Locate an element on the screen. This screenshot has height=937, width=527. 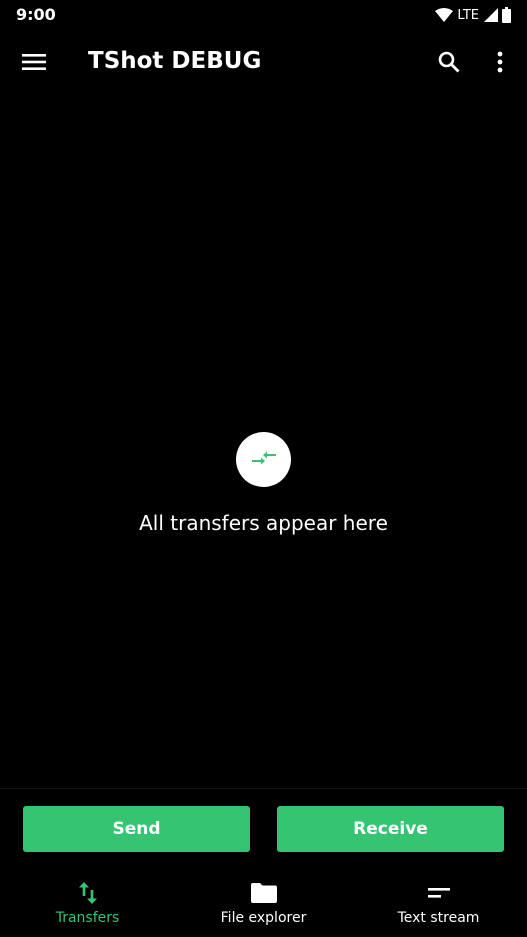
bottom-navigation: Transfers File explorer Text stream is located at coordinates (263, 904).